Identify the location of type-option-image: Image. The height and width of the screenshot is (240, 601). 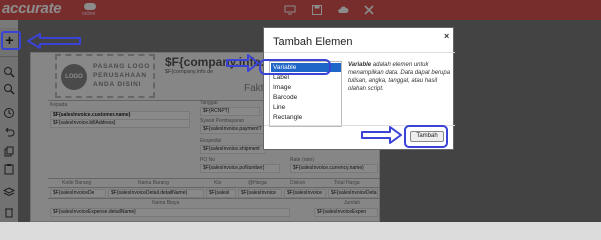
(306, 87).